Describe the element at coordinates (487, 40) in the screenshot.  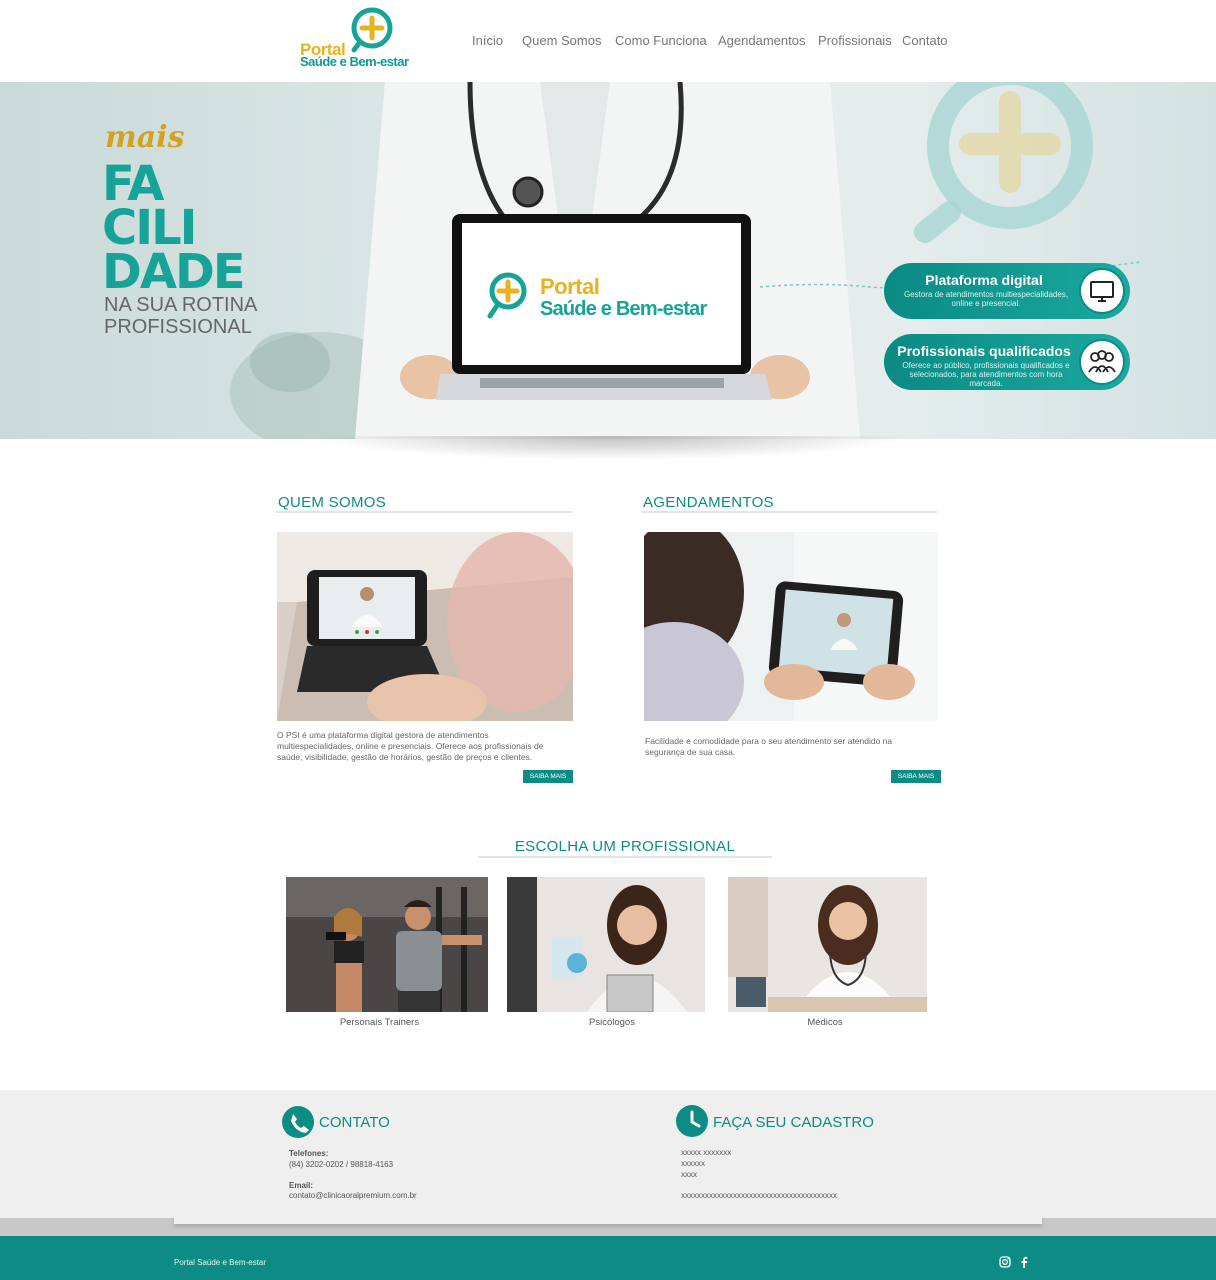
I see `nav-inicio: Início` at that location.